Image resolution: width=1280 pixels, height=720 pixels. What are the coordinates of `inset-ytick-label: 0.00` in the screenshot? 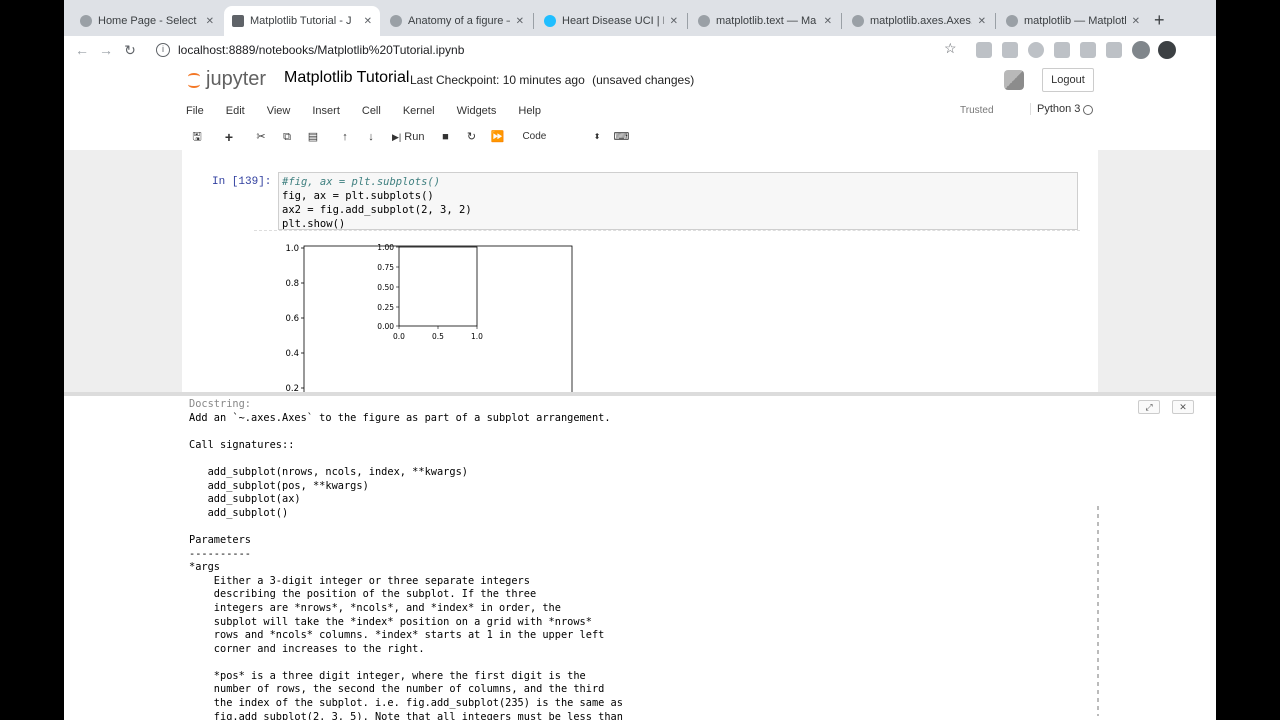 It's located at (385, 326).